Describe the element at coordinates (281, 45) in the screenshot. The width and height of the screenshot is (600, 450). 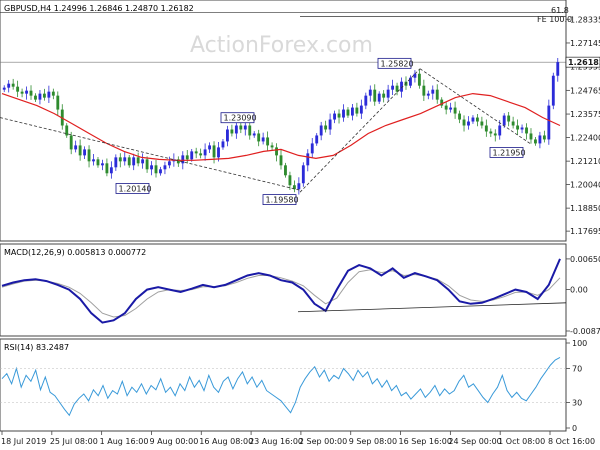
I see `watermark: ActionForex.com` at that location.